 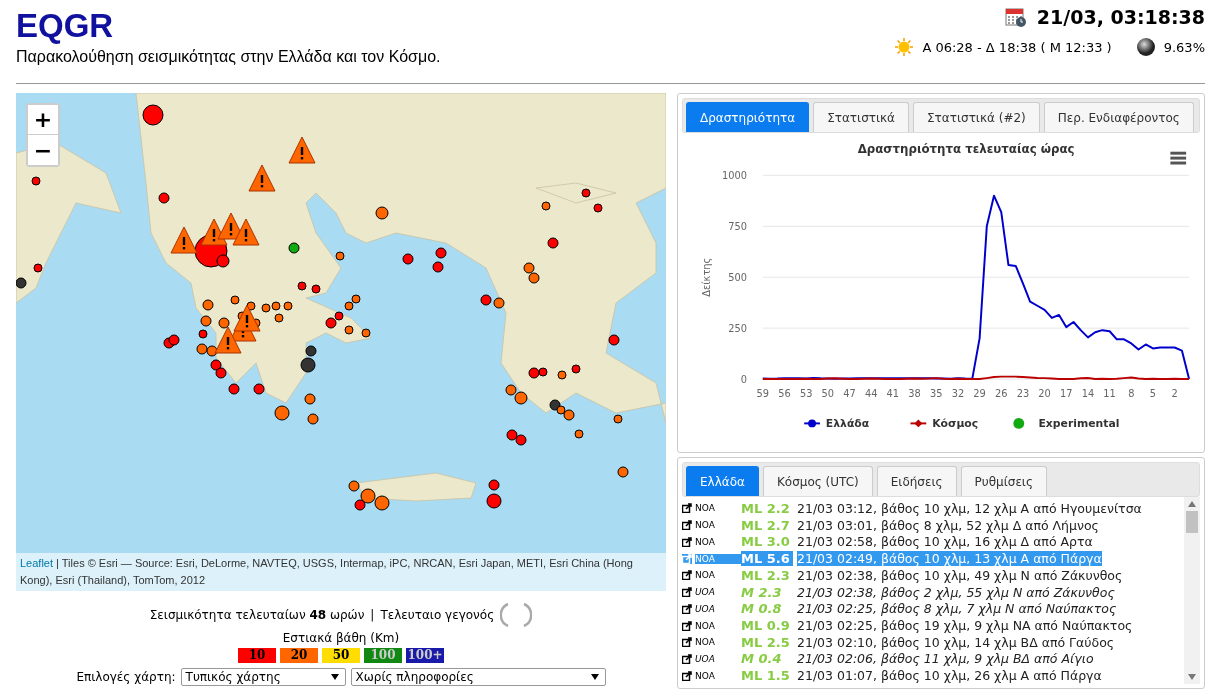 What do you see at coordinates (1192, 504) in the screenshot?
I see `scroll-up-icon` at bounding box center [1192, 504].